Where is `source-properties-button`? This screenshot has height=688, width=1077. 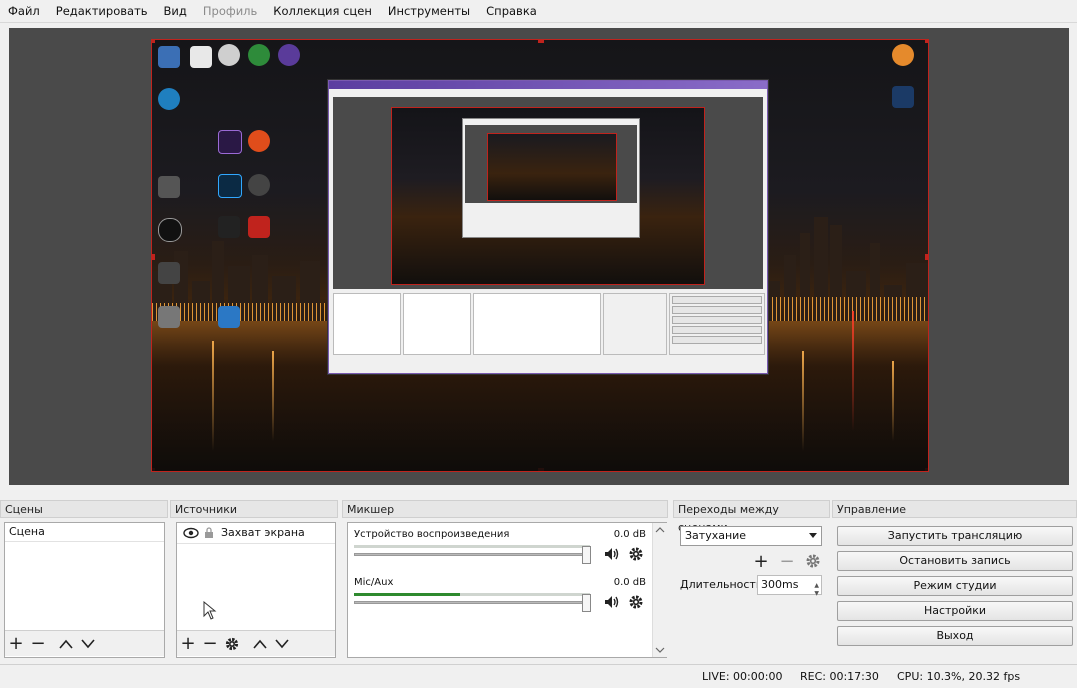
source-properties-button is located at coordinates (232, 644).